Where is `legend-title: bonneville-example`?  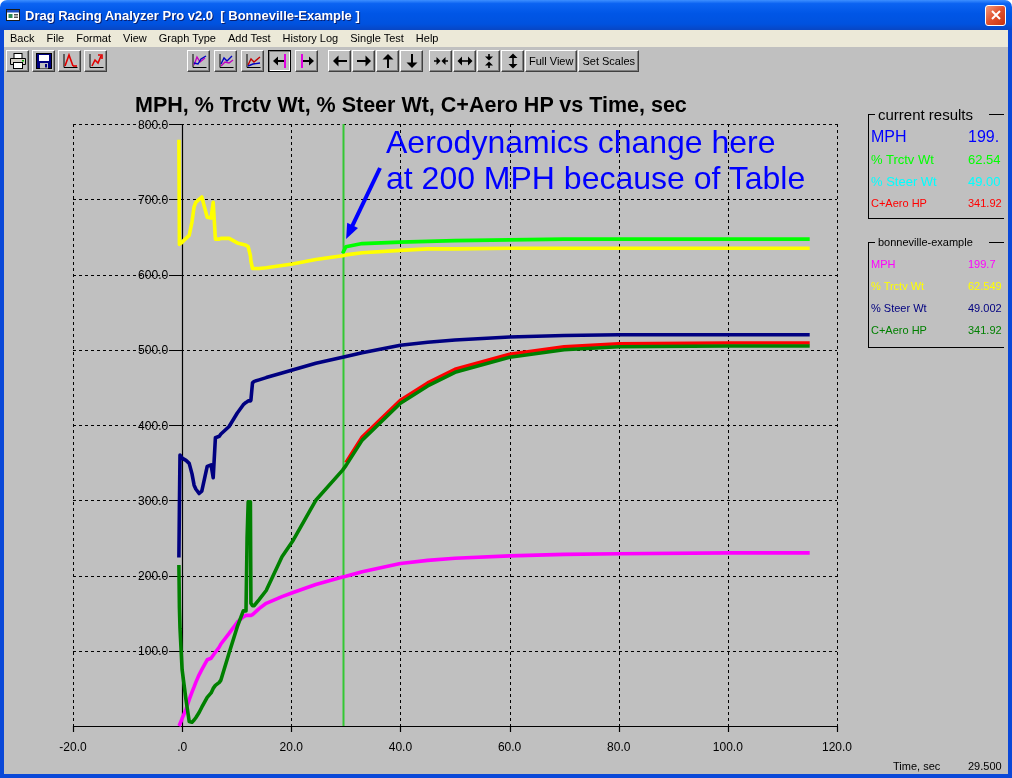
legend-title: bonneville-example is located at coordinates (925, 242).